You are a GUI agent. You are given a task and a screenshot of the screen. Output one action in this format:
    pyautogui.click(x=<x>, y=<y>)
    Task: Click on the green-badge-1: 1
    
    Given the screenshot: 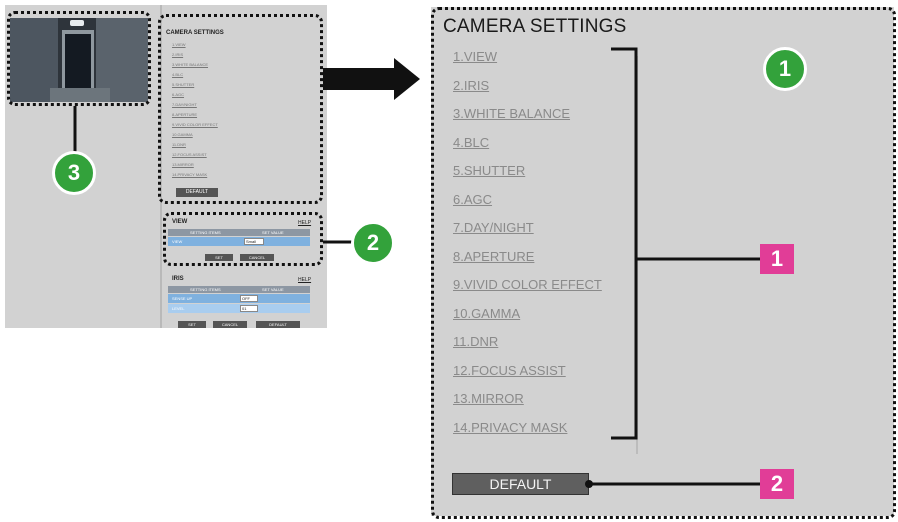 What is the action you would take?
    pyautogui.click(x=785, y=69)
    